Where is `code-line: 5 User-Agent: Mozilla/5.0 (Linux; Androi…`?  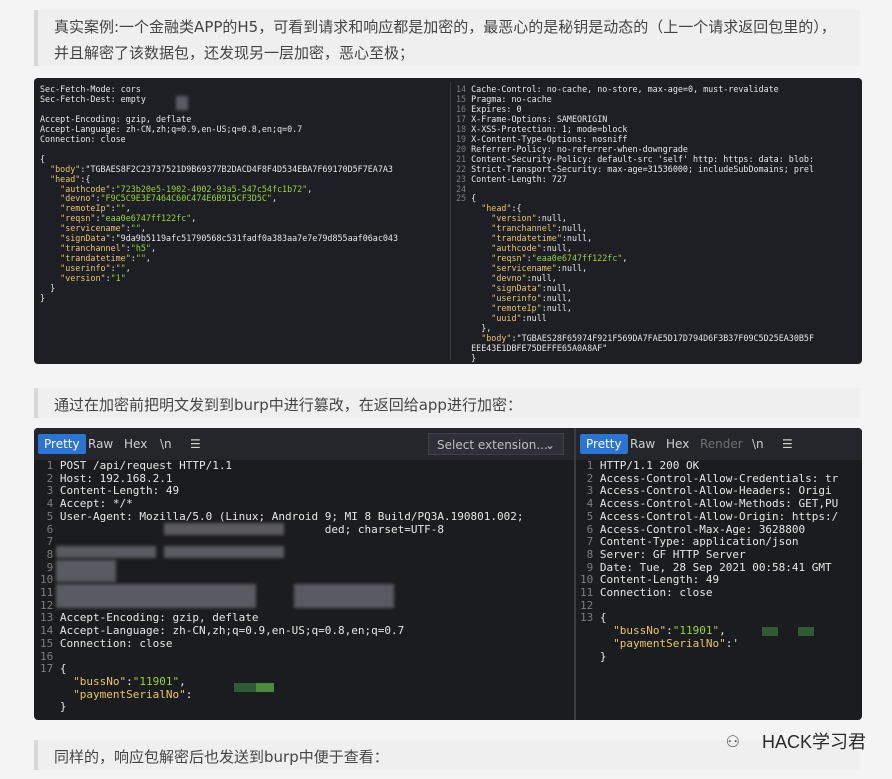 code-line: 5 User-Agent: Mozilla/5.0 (Linux; Androi… is located at coordinates (282, 516).